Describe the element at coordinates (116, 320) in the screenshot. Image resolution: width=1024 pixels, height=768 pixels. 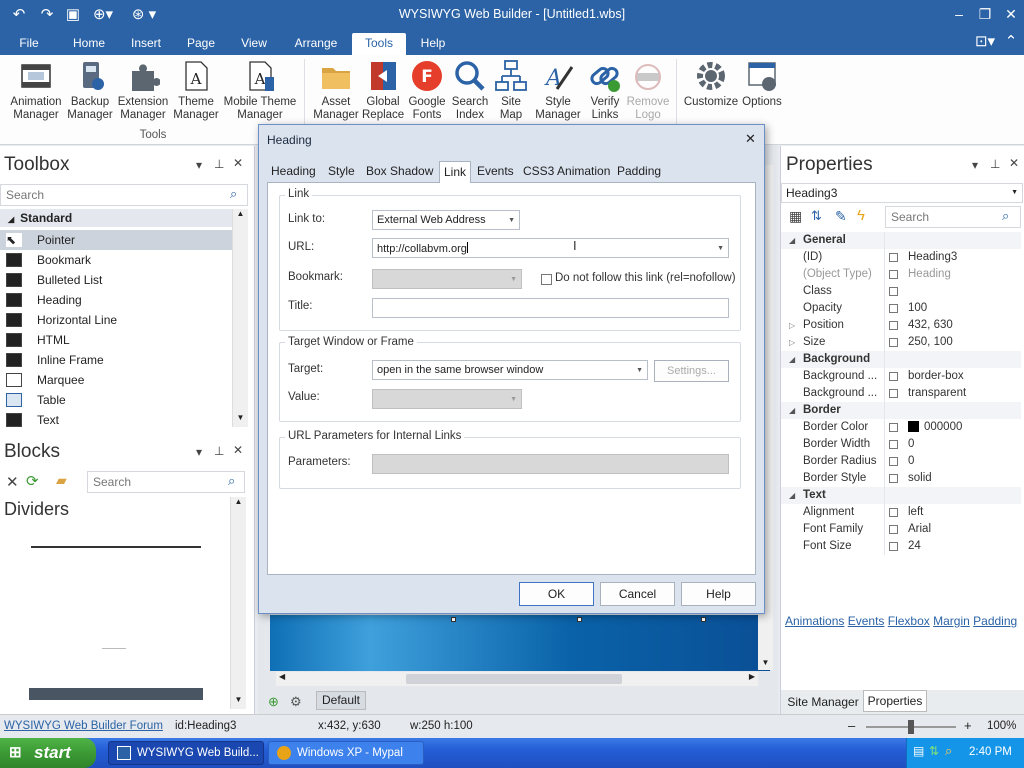
I see `toolbox-item-horizontal-line: Horizontal Line` at that location.